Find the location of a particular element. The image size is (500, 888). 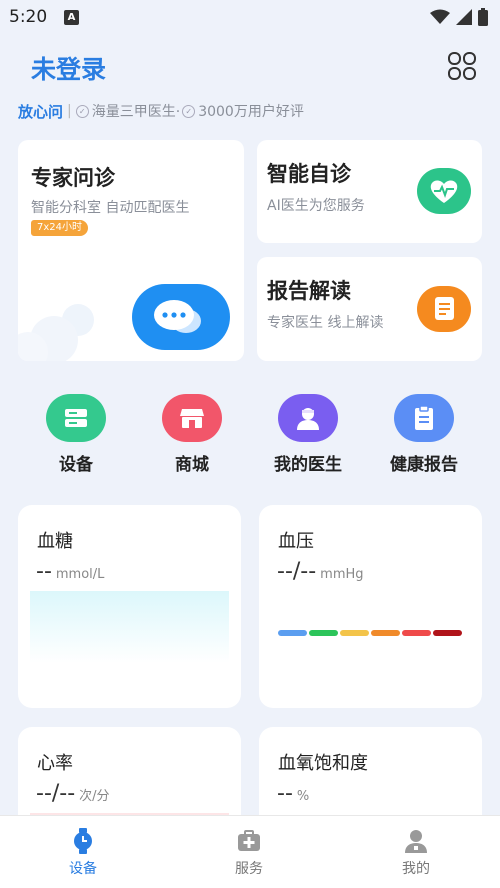

tab-mine: 我的 is located at coordinates (416, 853).